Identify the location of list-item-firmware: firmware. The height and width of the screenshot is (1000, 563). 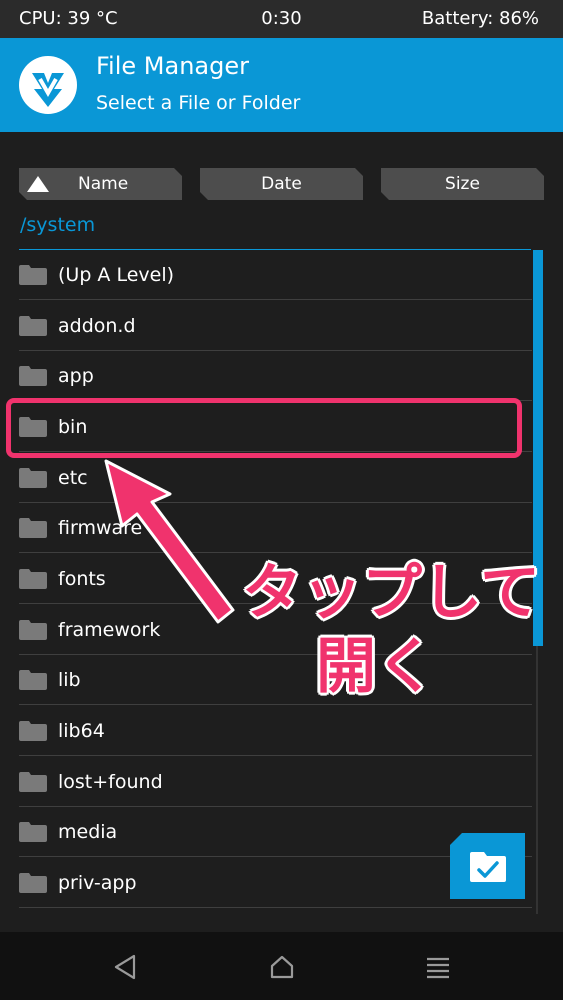
(266, 528).